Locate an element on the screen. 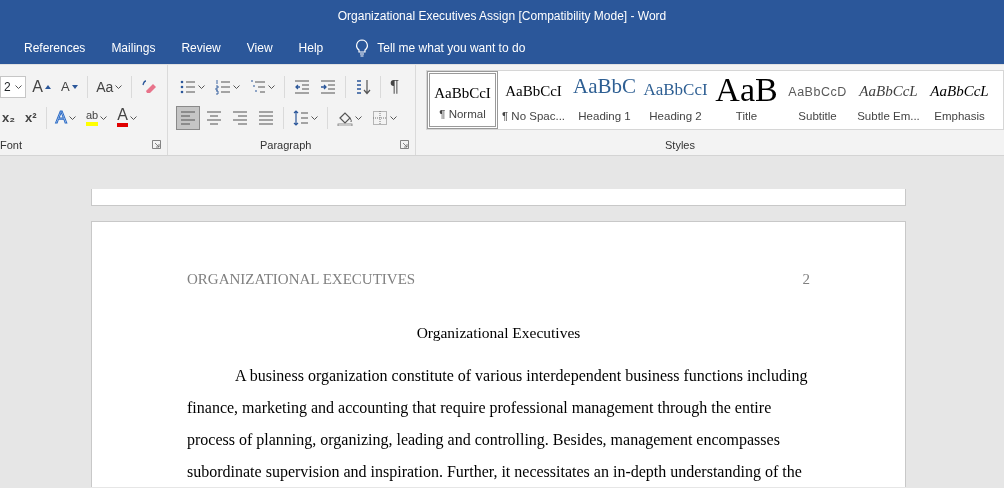  align-center-icon is located at coordinates (214, 117).